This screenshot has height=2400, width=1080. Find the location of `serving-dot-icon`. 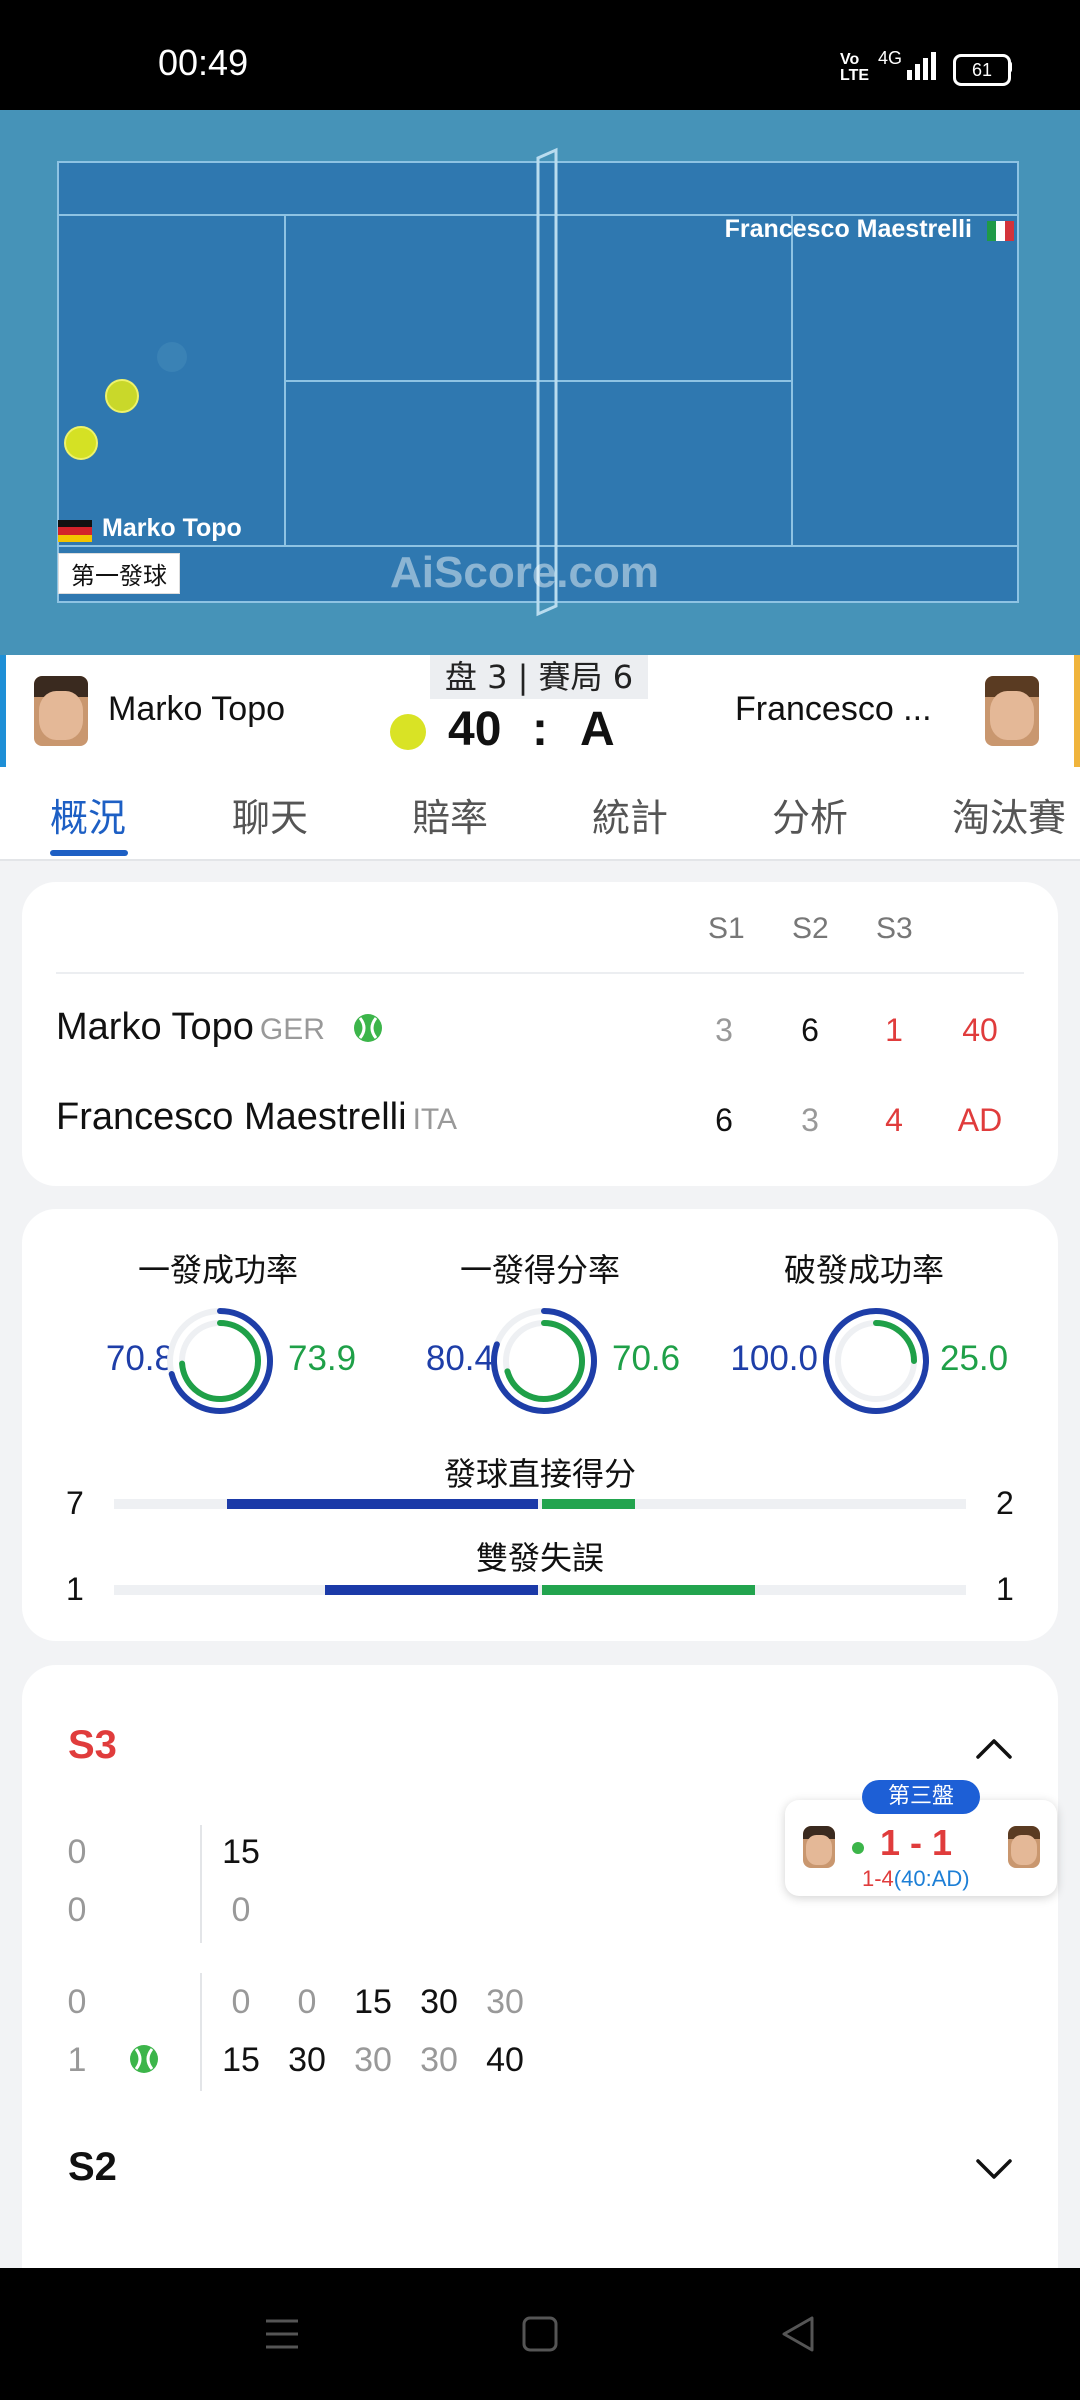

serving-dot-icon is located at coordinates (858, 1848).